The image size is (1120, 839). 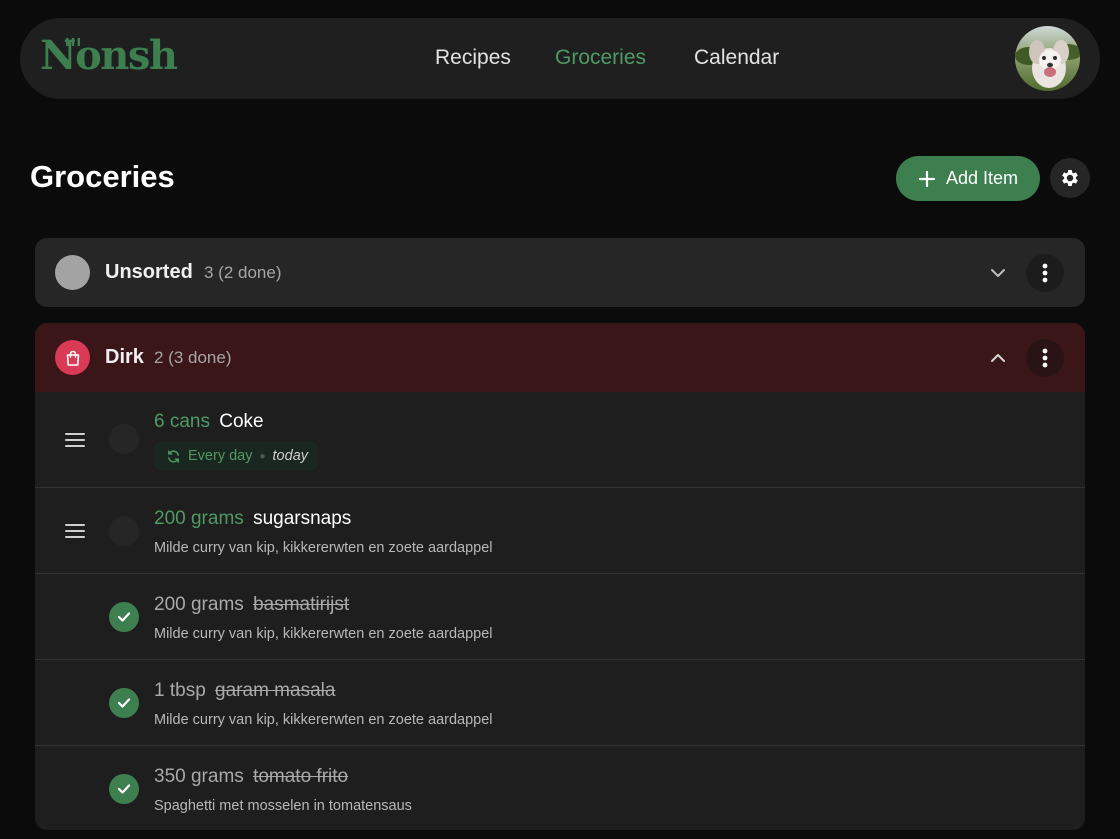 I want to click on recurrence-badge: Every day ● today, so click(x=236, y=456).